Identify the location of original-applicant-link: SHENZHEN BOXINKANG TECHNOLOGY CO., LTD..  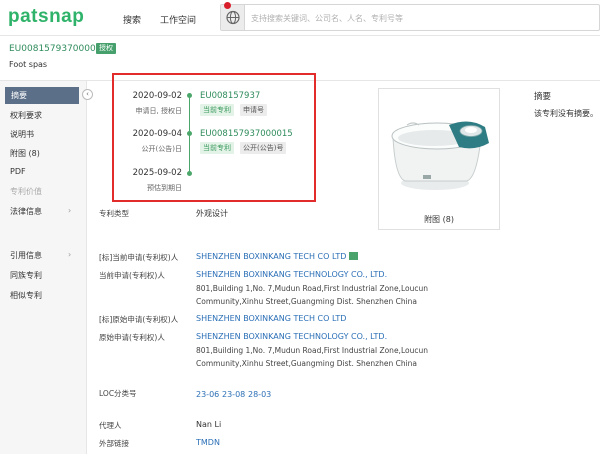
(291, 336).